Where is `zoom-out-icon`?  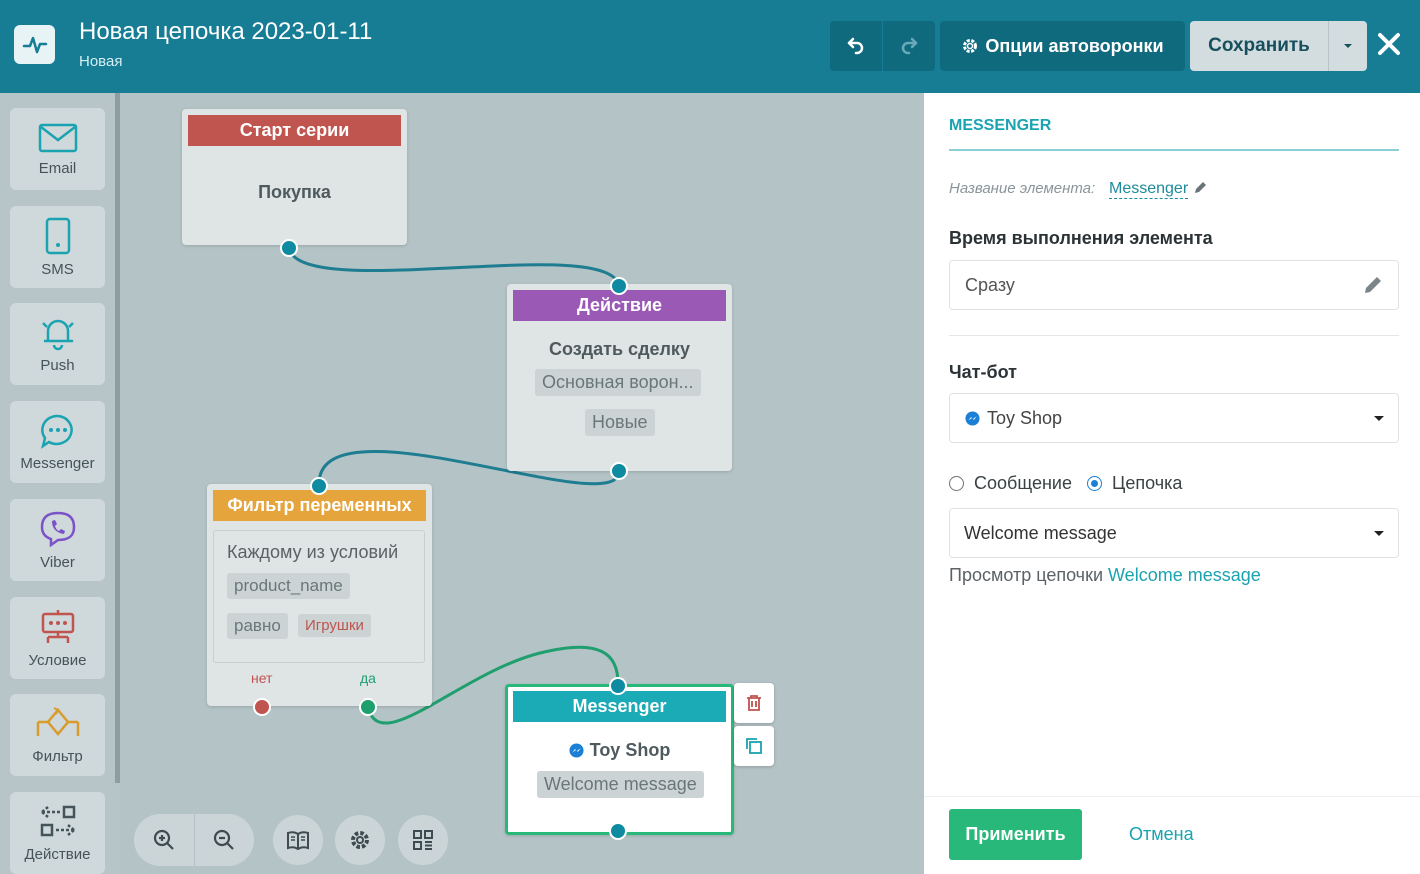 zoom-out-icon is located at coordinates (224, 839).